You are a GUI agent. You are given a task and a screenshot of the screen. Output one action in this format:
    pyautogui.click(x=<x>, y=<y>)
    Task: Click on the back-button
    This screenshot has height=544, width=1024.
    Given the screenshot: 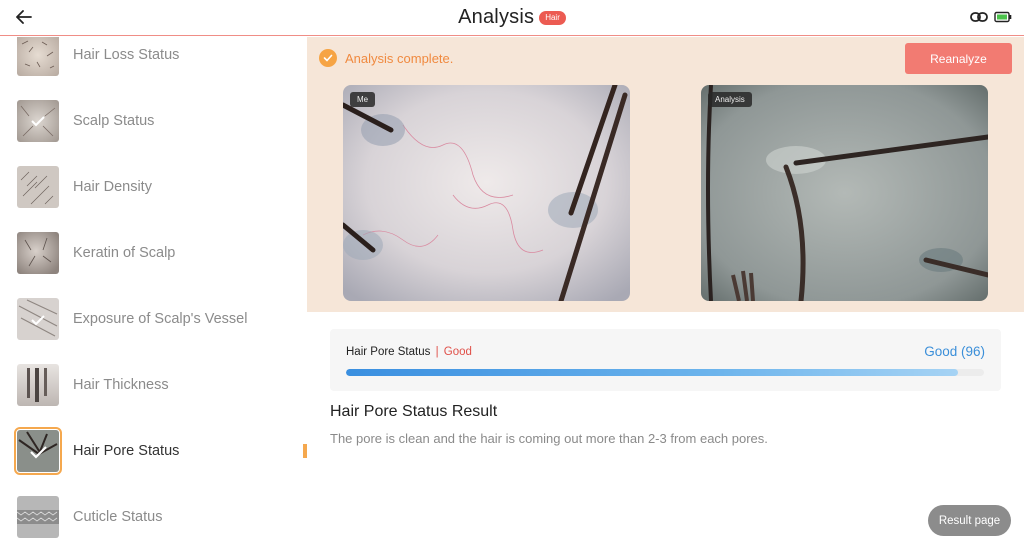 What is the action you would take?
    pyautogui.click(x=24, y=17)
    